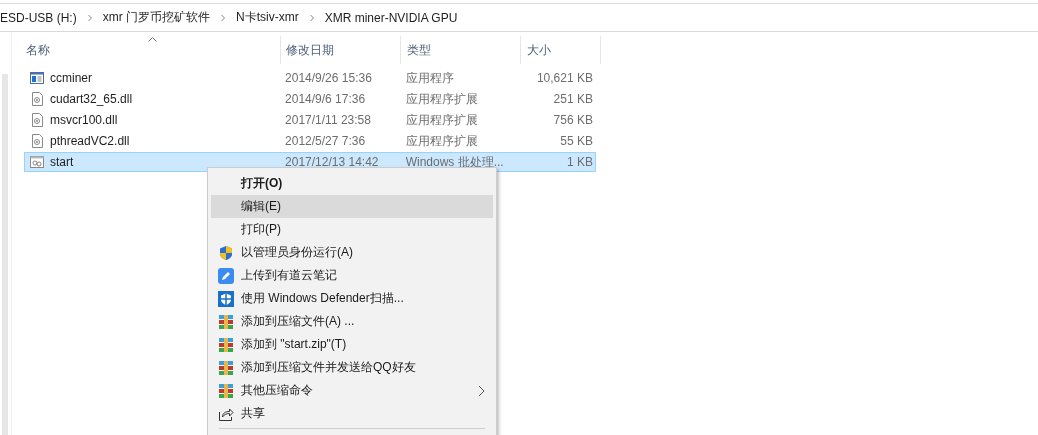  What do you see at coordinates (38, 17) in the screenshot?
I see `breadcrumb-item: ESD-USB (H:)` at bounding box center [38, 17].